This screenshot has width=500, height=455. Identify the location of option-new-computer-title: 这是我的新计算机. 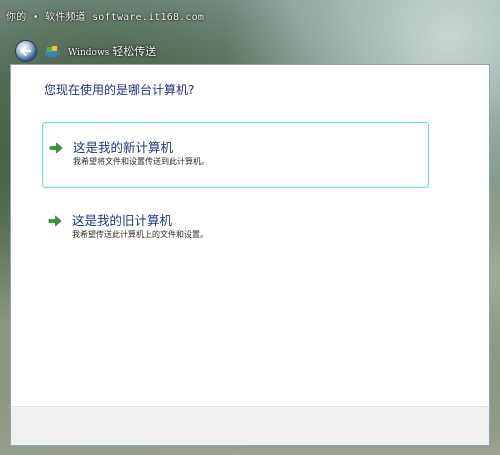
(123, 147).